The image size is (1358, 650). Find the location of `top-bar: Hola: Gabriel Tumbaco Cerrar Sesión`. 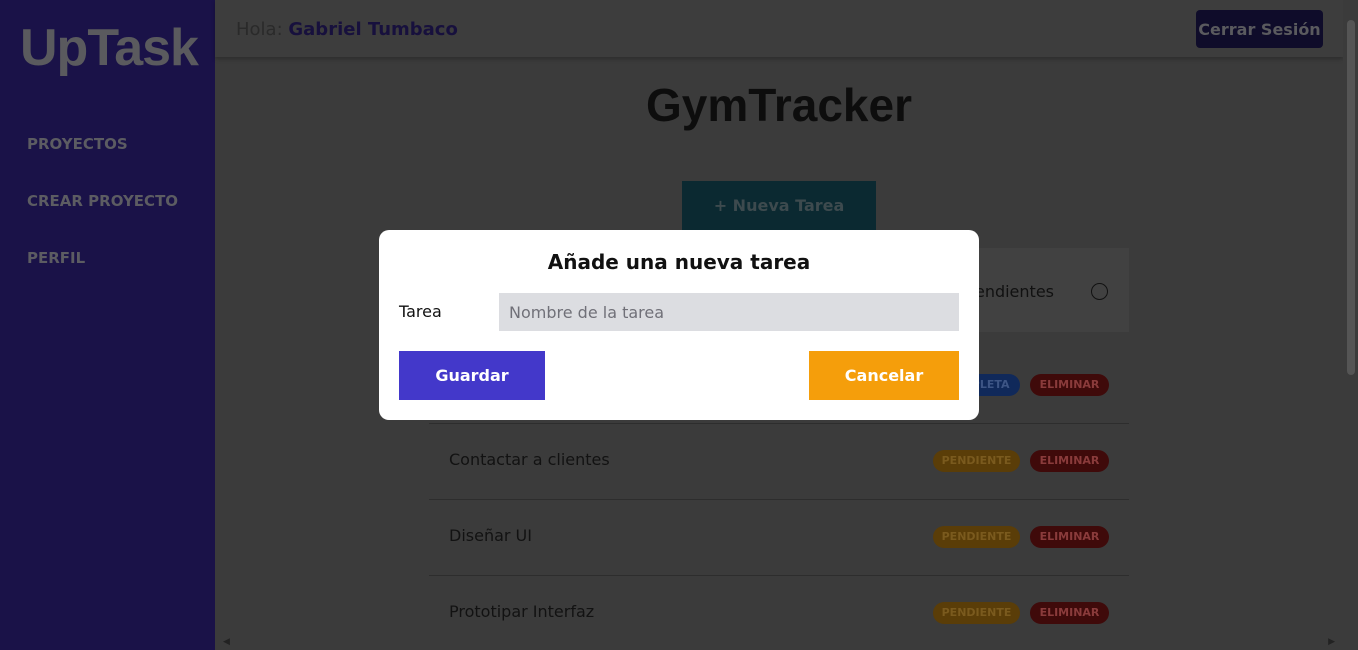

top-bar: Hola: Gabriel Tumbaco Cerrar Sesión is located at coordinates (779, 28).